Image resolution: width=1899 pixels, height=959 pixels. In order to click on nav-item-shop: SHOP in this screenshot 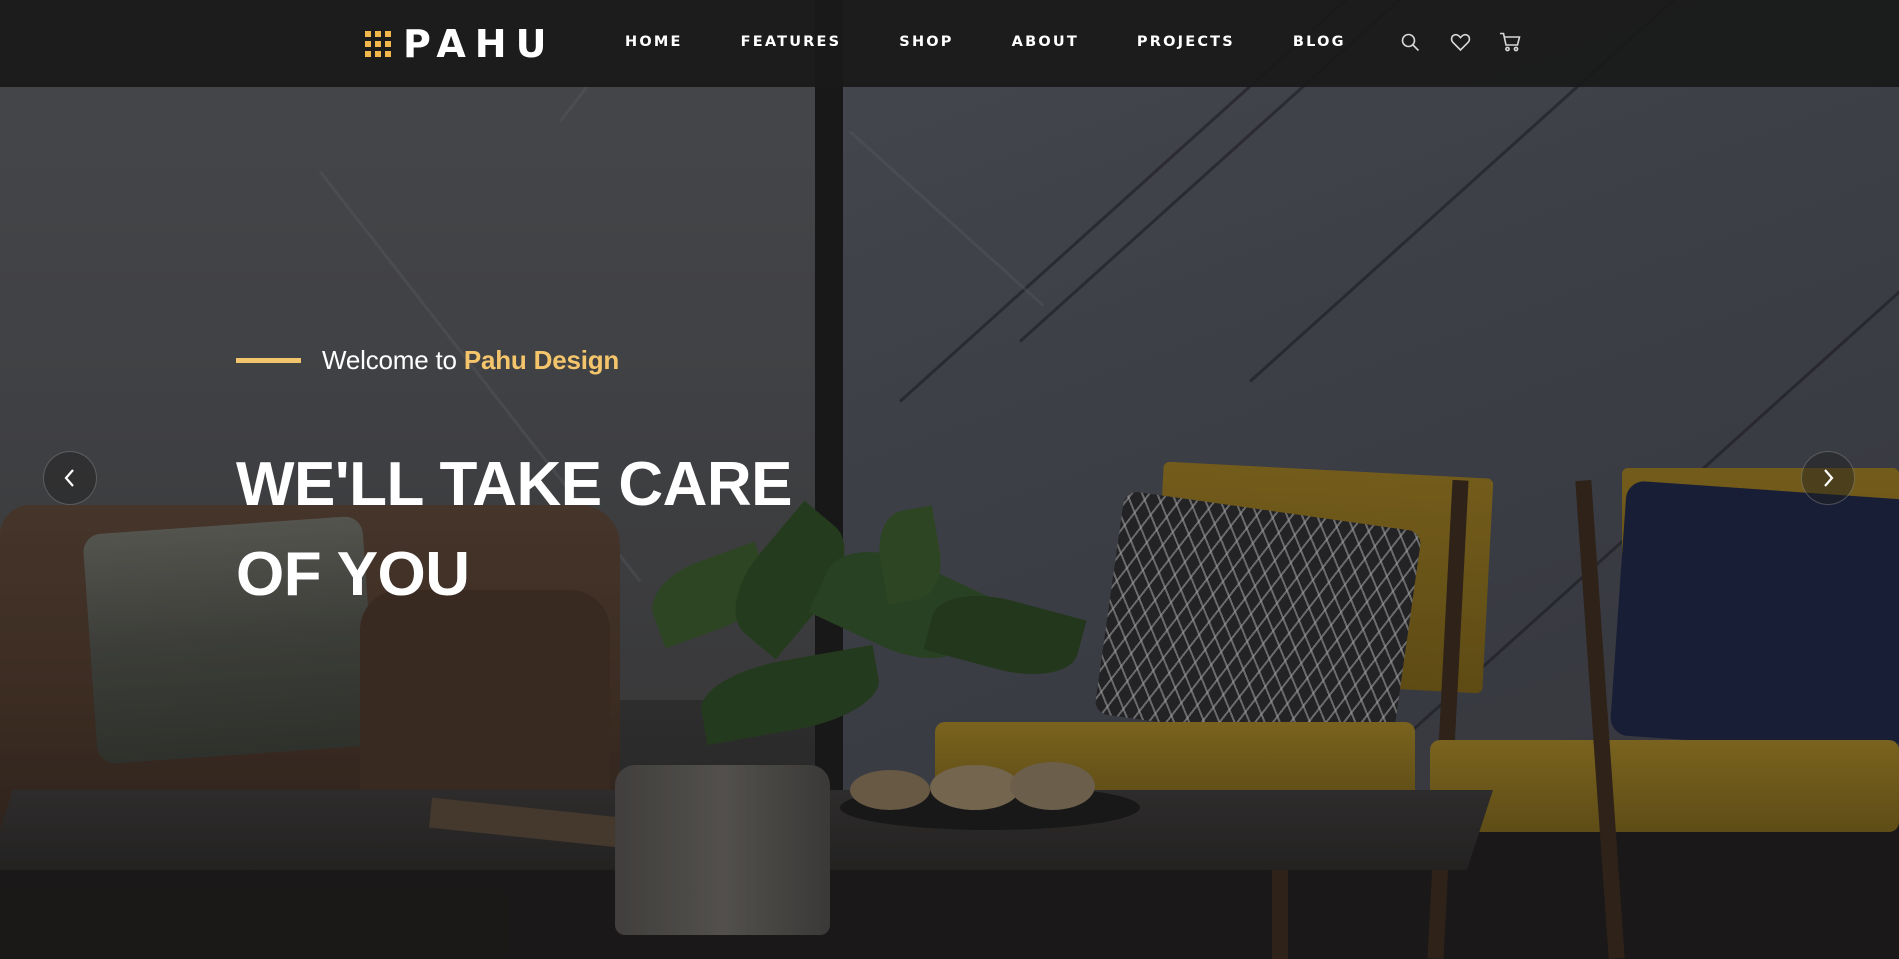, I will do `click(926, 42)`.